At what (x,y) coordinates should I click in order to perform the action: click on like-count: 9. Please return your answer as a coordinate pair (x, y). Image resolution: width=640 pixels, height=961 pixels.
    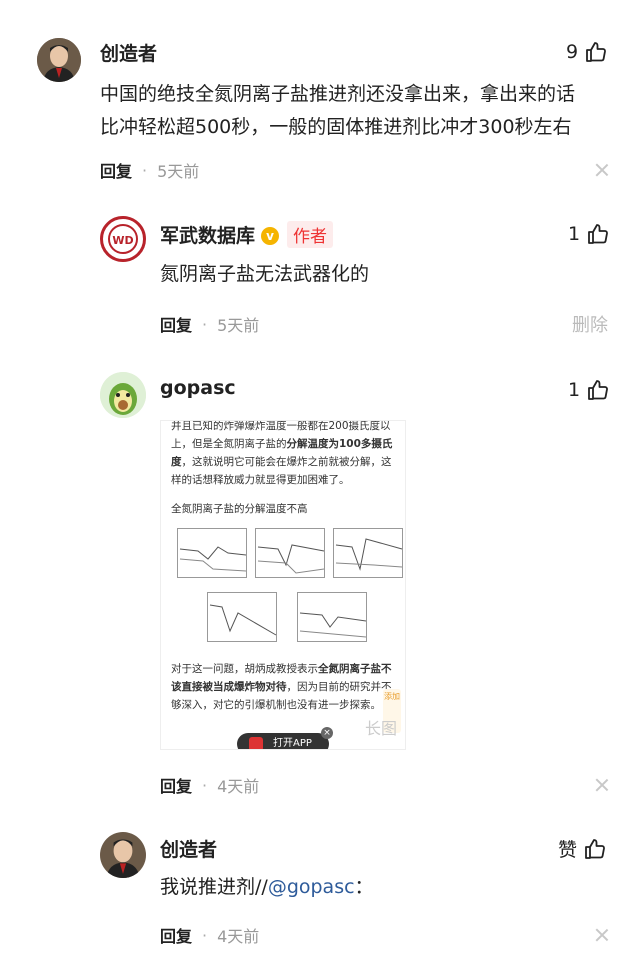
    Looking at the image, I should click on (572, 52).